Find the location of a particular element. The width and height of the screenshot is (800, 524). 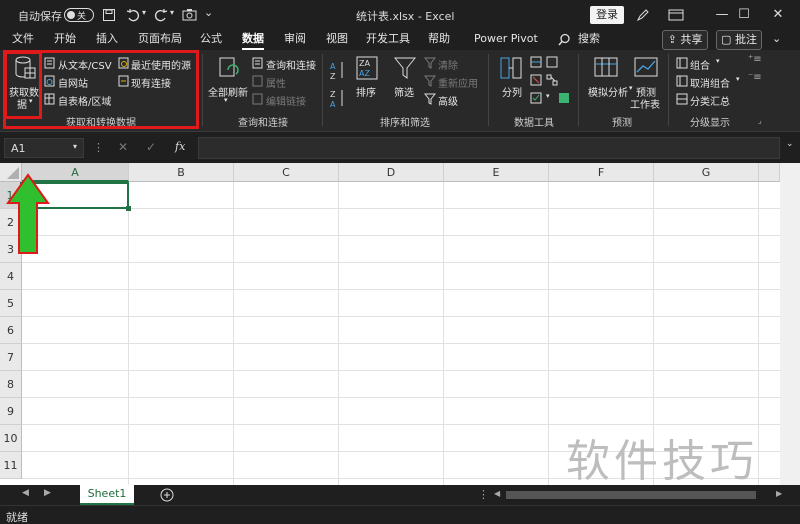

tab-formulas: 公式 is located at coordinates (211, 40).